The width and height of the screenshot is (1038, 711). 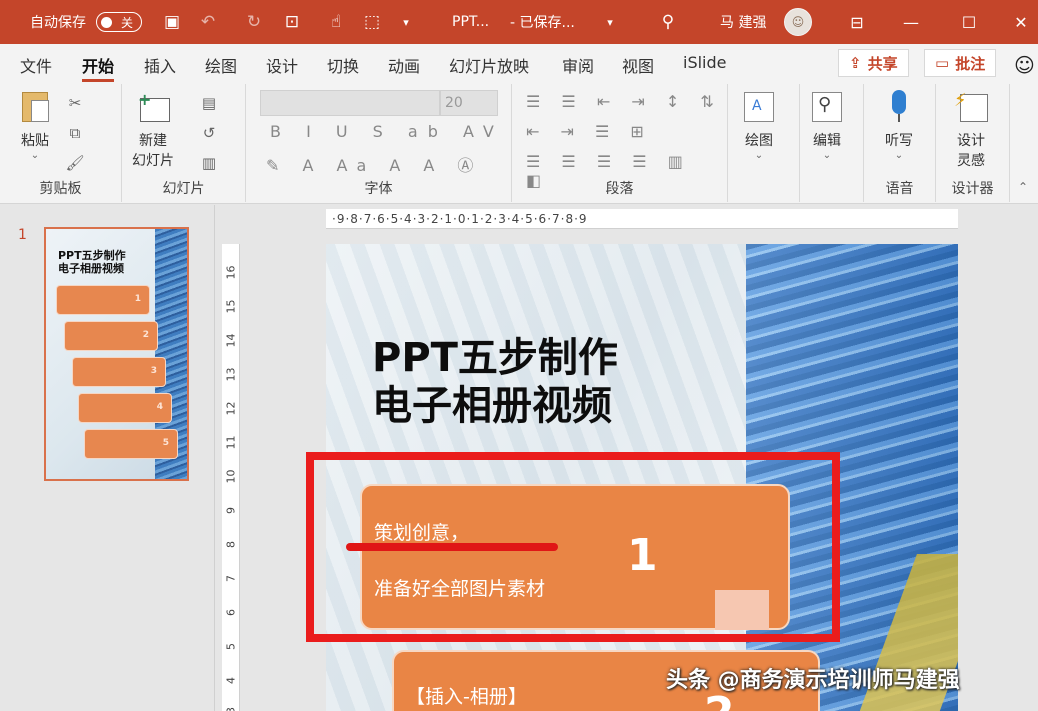 I want to click on voice-group-label: 语音, so click(x=899, y=189).